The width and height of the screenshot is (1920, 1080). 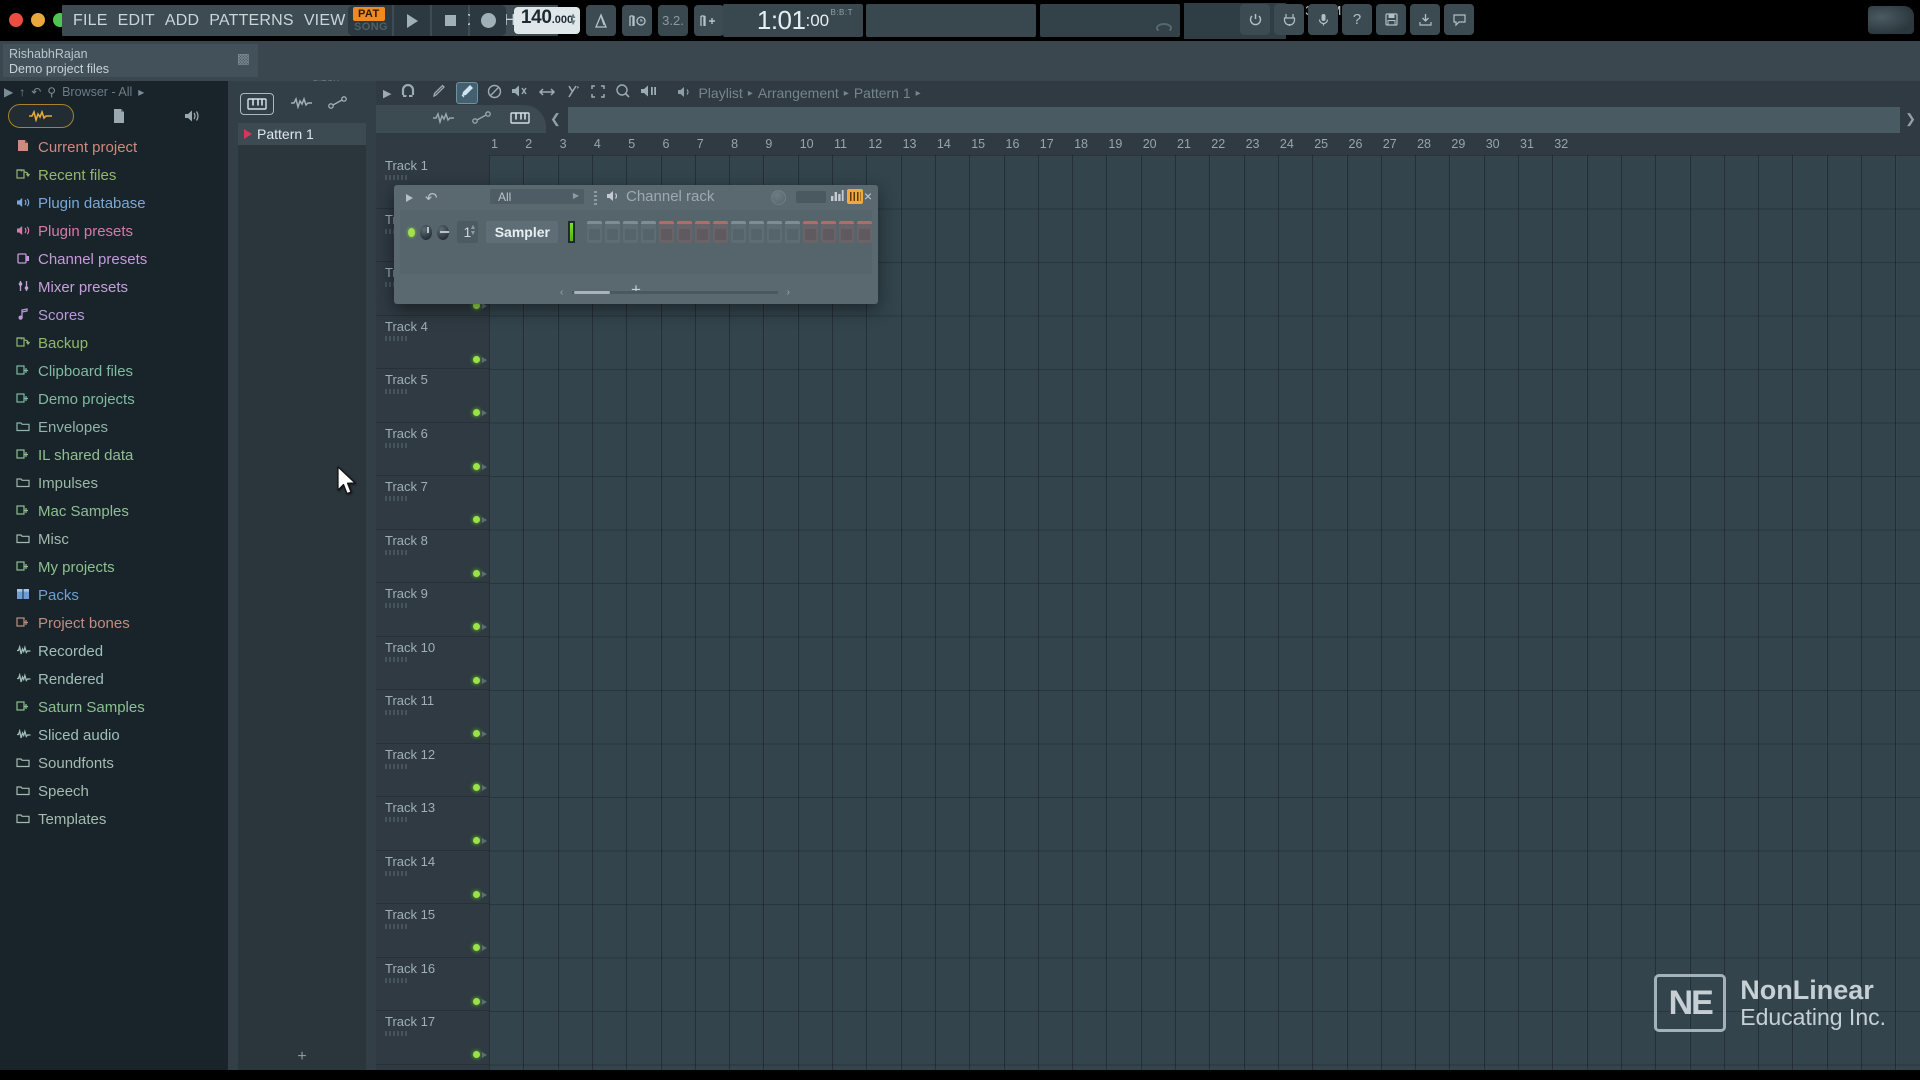 I want to click on scroll-right-icon: ❯, so click(x=1910, y=119).